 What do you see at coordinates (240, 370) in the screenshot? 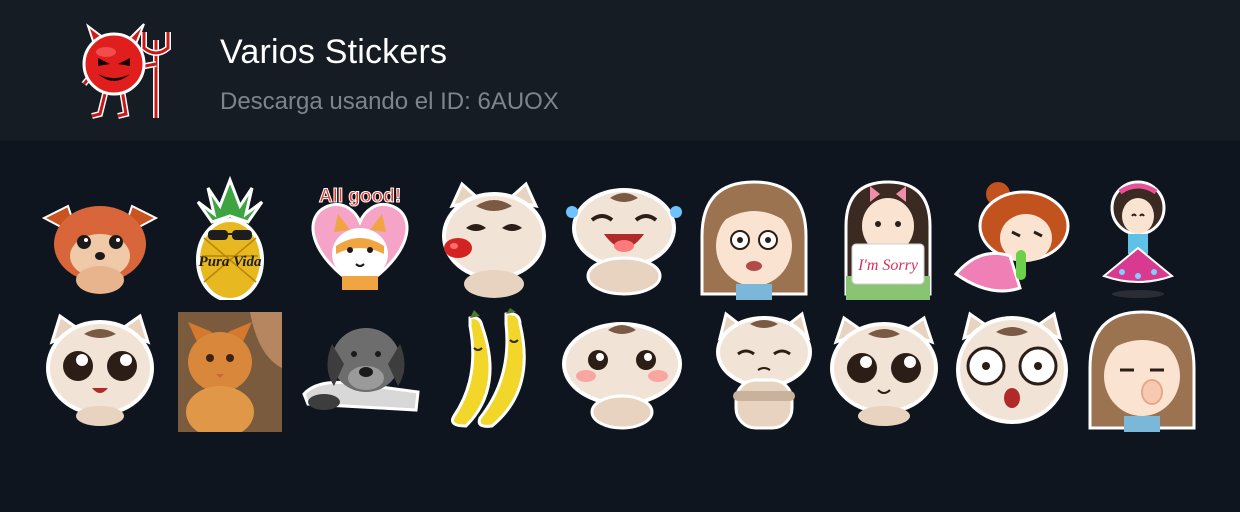
I see `orange-cat-photo-sticker` at bounding box center [240, 370].